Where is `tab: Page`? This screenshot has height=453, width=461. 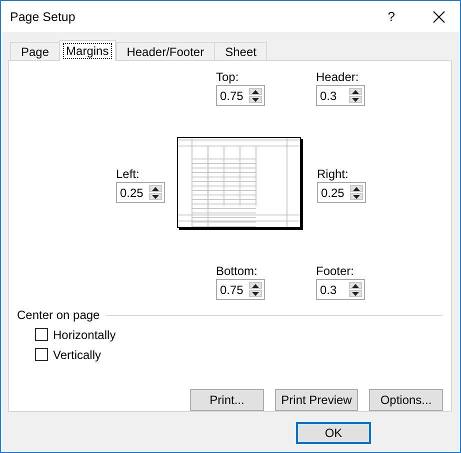
tab: Page is located at coordinates (35, 51).